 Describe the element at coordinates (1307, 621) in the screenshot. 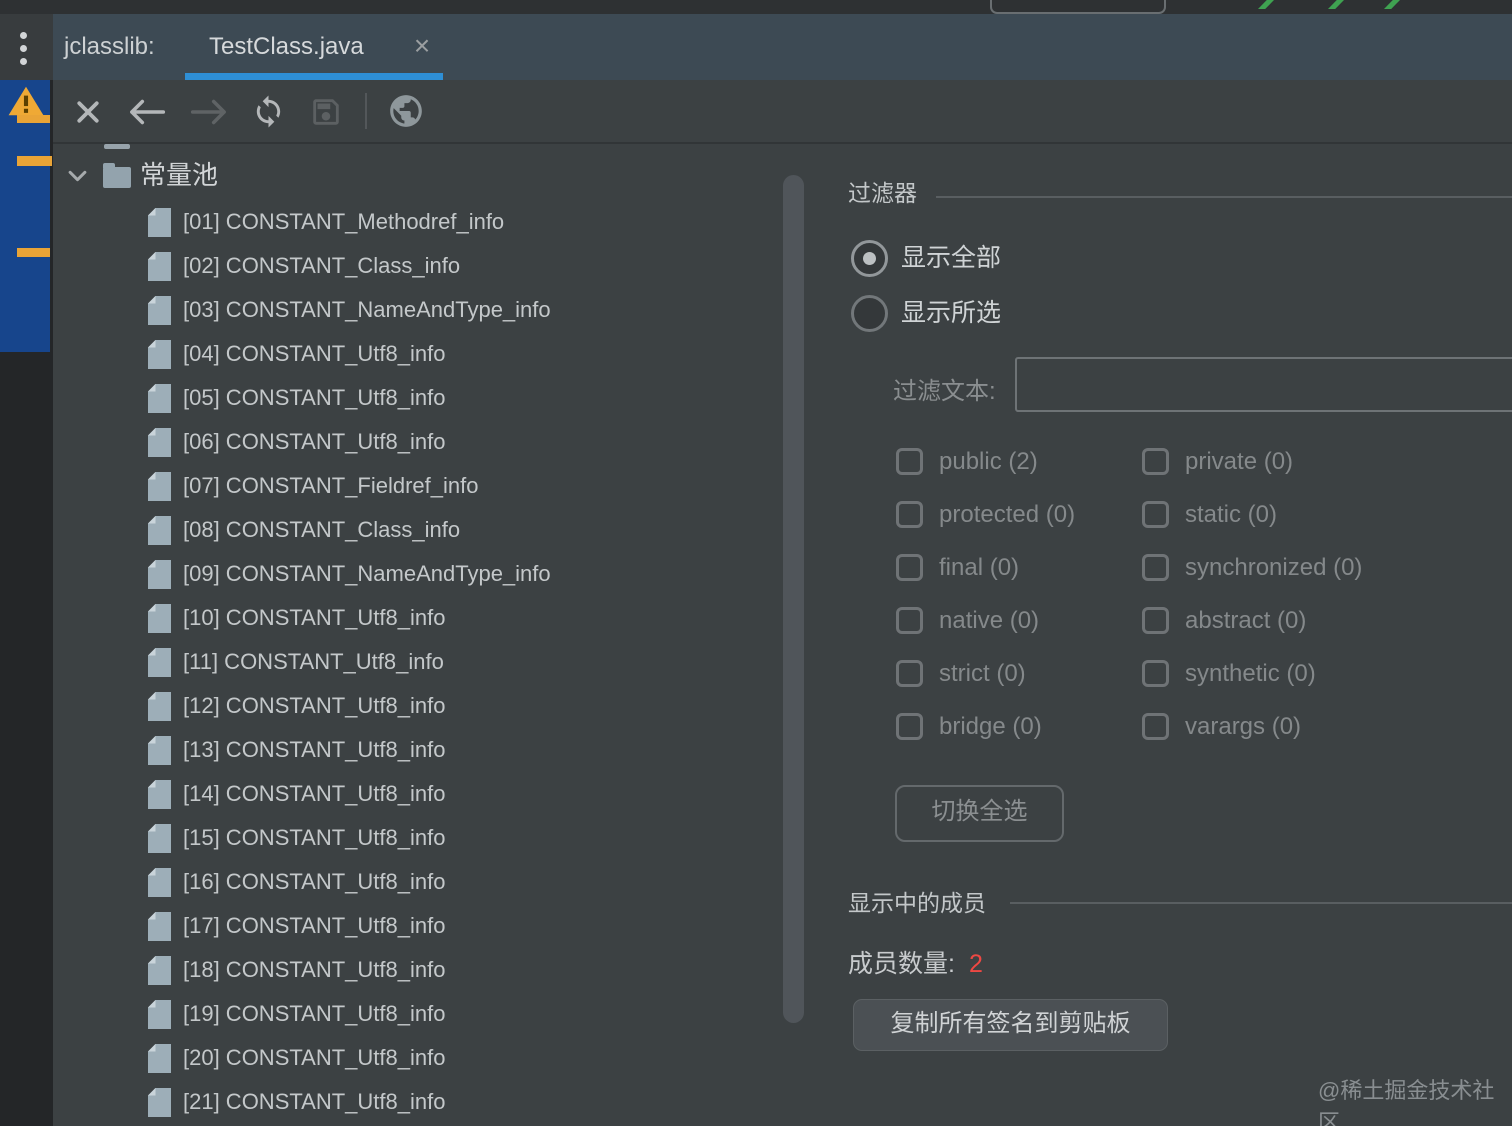

I see `checkbox-abstract: abstract (0)` at that location.